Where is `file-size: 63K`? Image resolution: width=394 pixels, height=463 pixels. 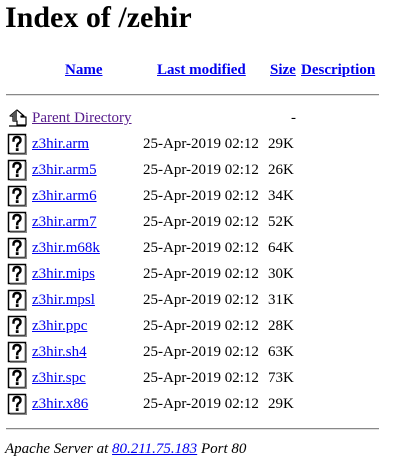
file-size: 63K is located at coordinates (281, 352).